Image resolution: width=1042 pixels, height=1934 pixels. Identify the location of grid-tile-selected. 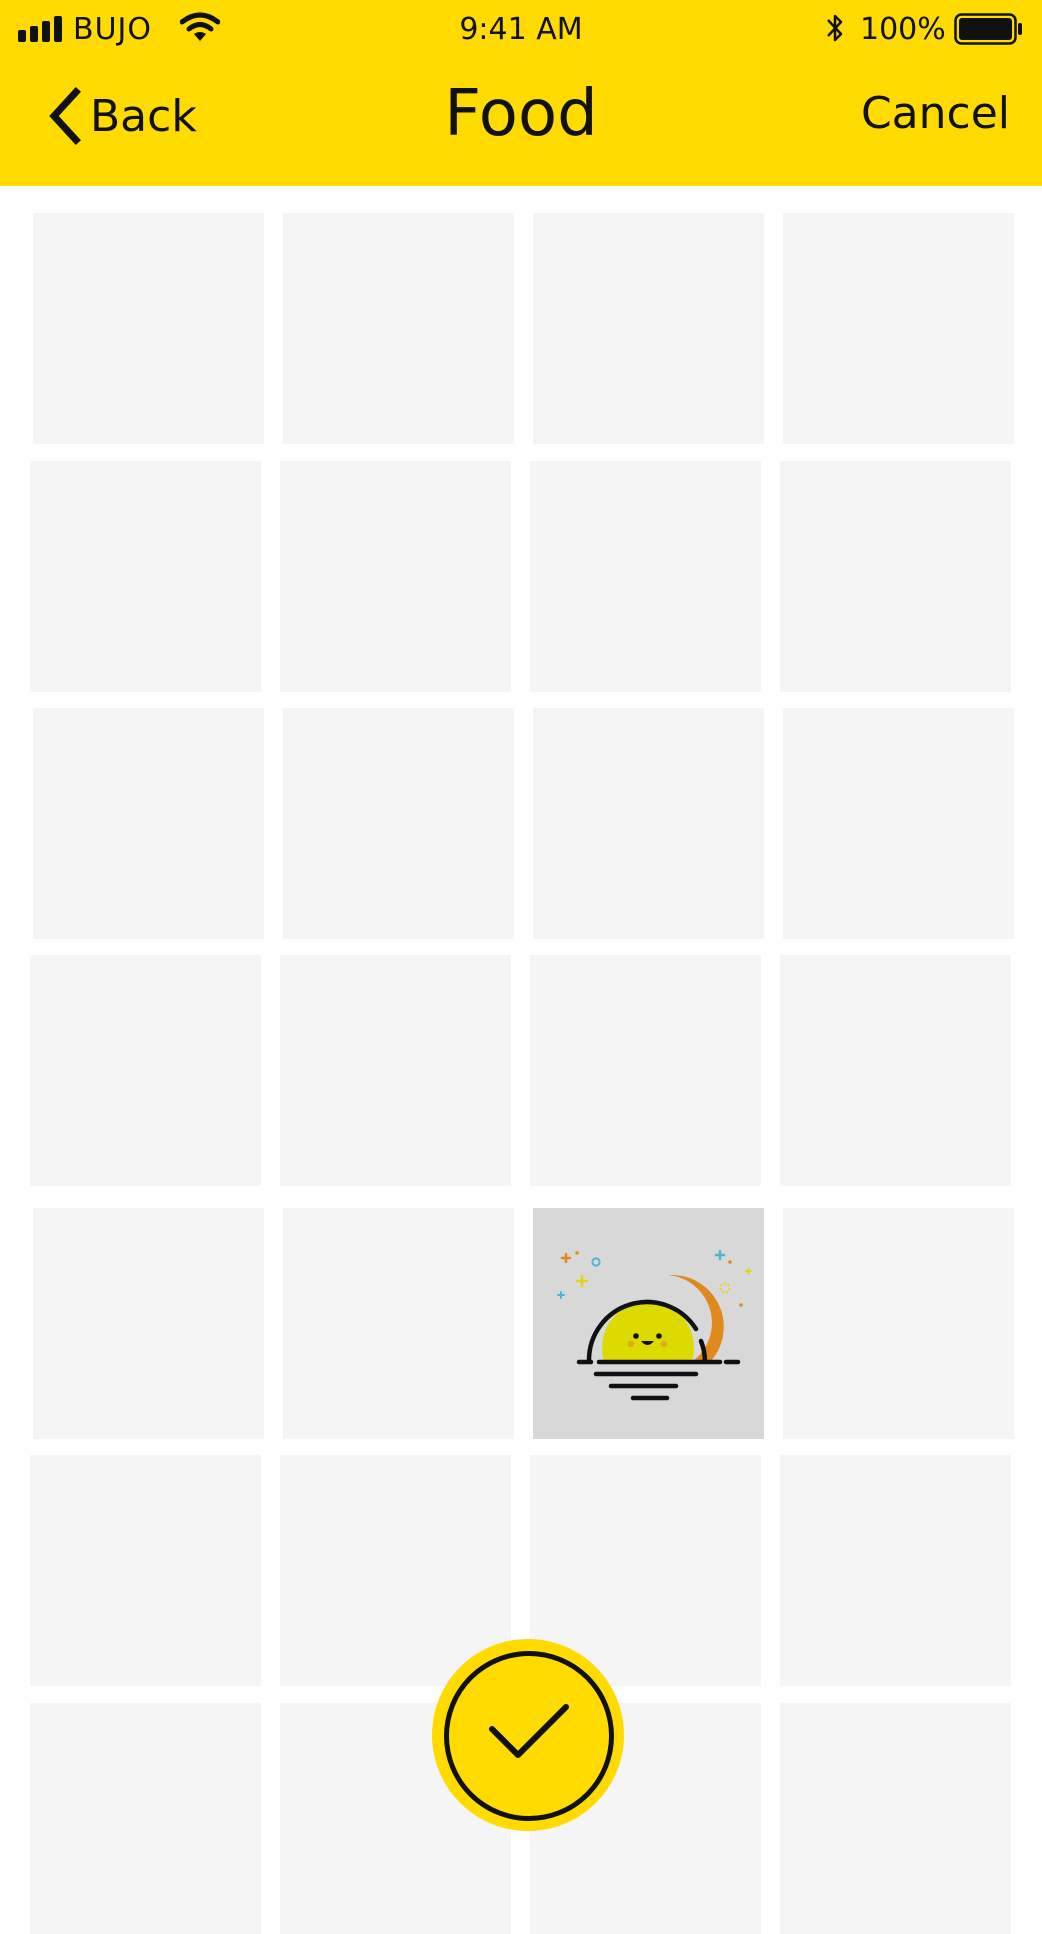
(648, 1323).